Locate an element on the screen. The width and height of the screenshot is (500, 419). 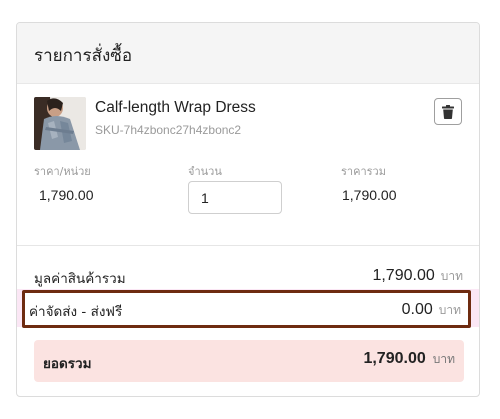
remove-item-button is located at coordinates (448, 111).